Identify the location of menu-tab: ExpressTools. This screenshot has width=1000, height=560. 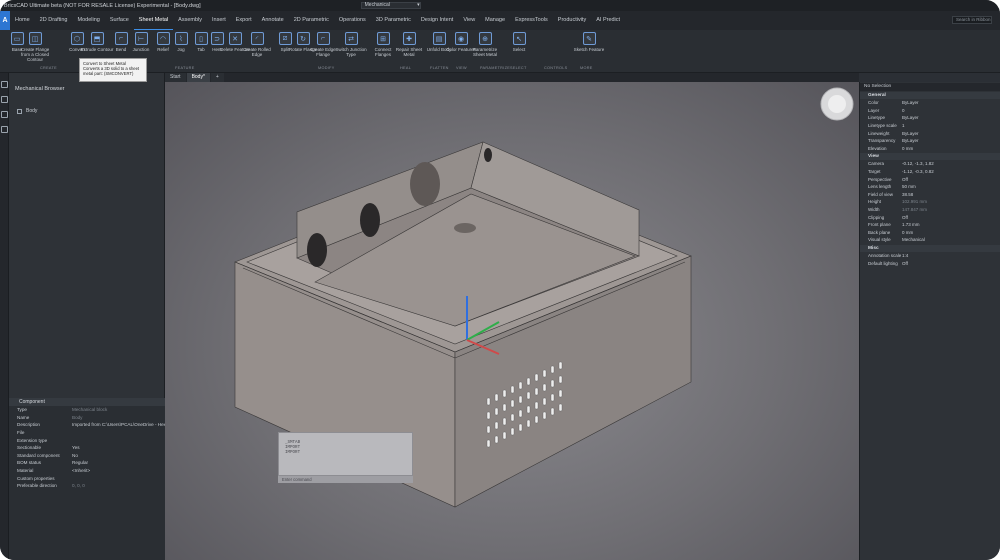
(531, 20).